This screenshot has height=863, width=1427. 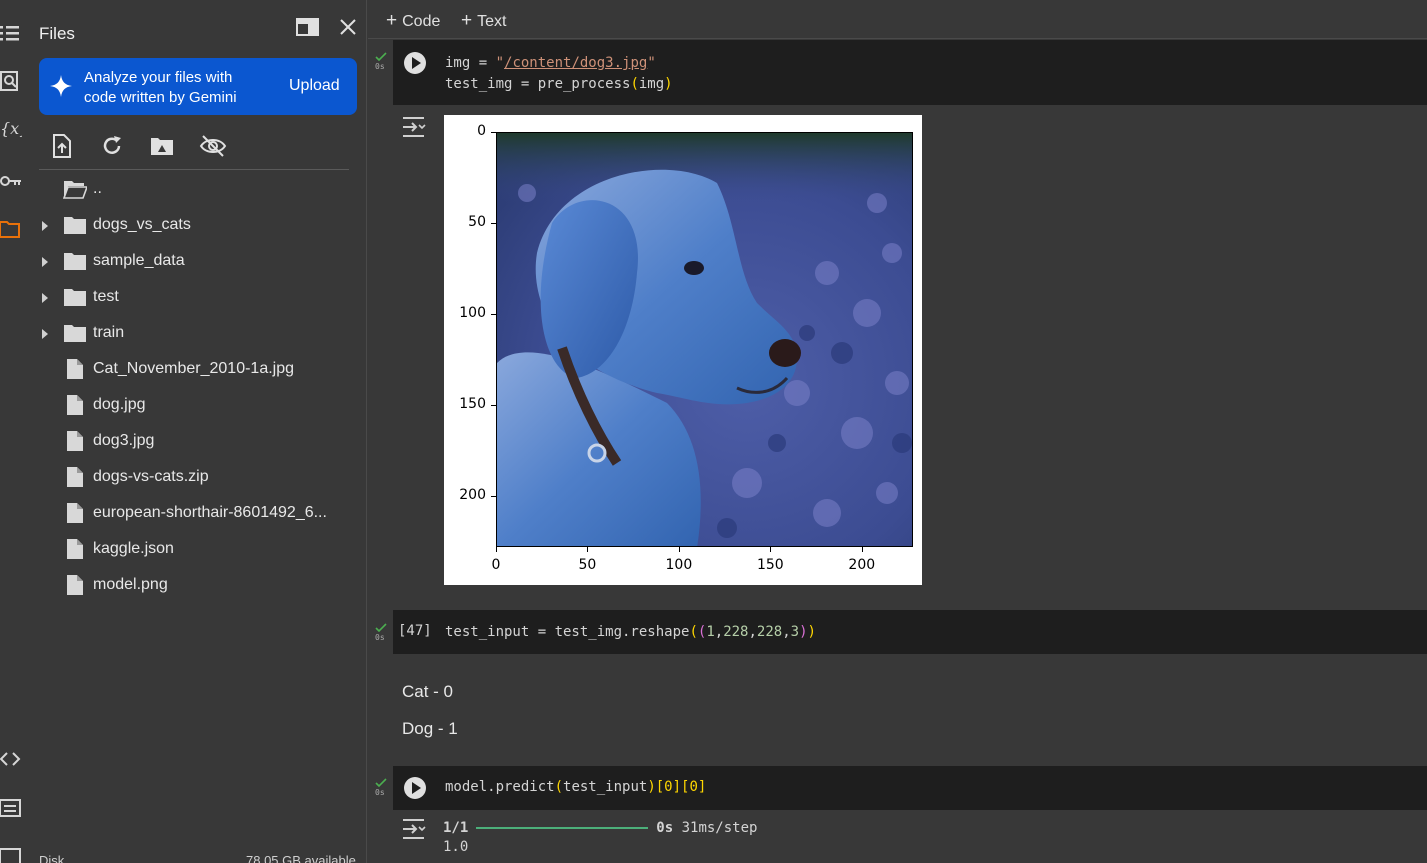 I want to click on markdown-line-cat: Cat - 0, so click(x=428, y=691).